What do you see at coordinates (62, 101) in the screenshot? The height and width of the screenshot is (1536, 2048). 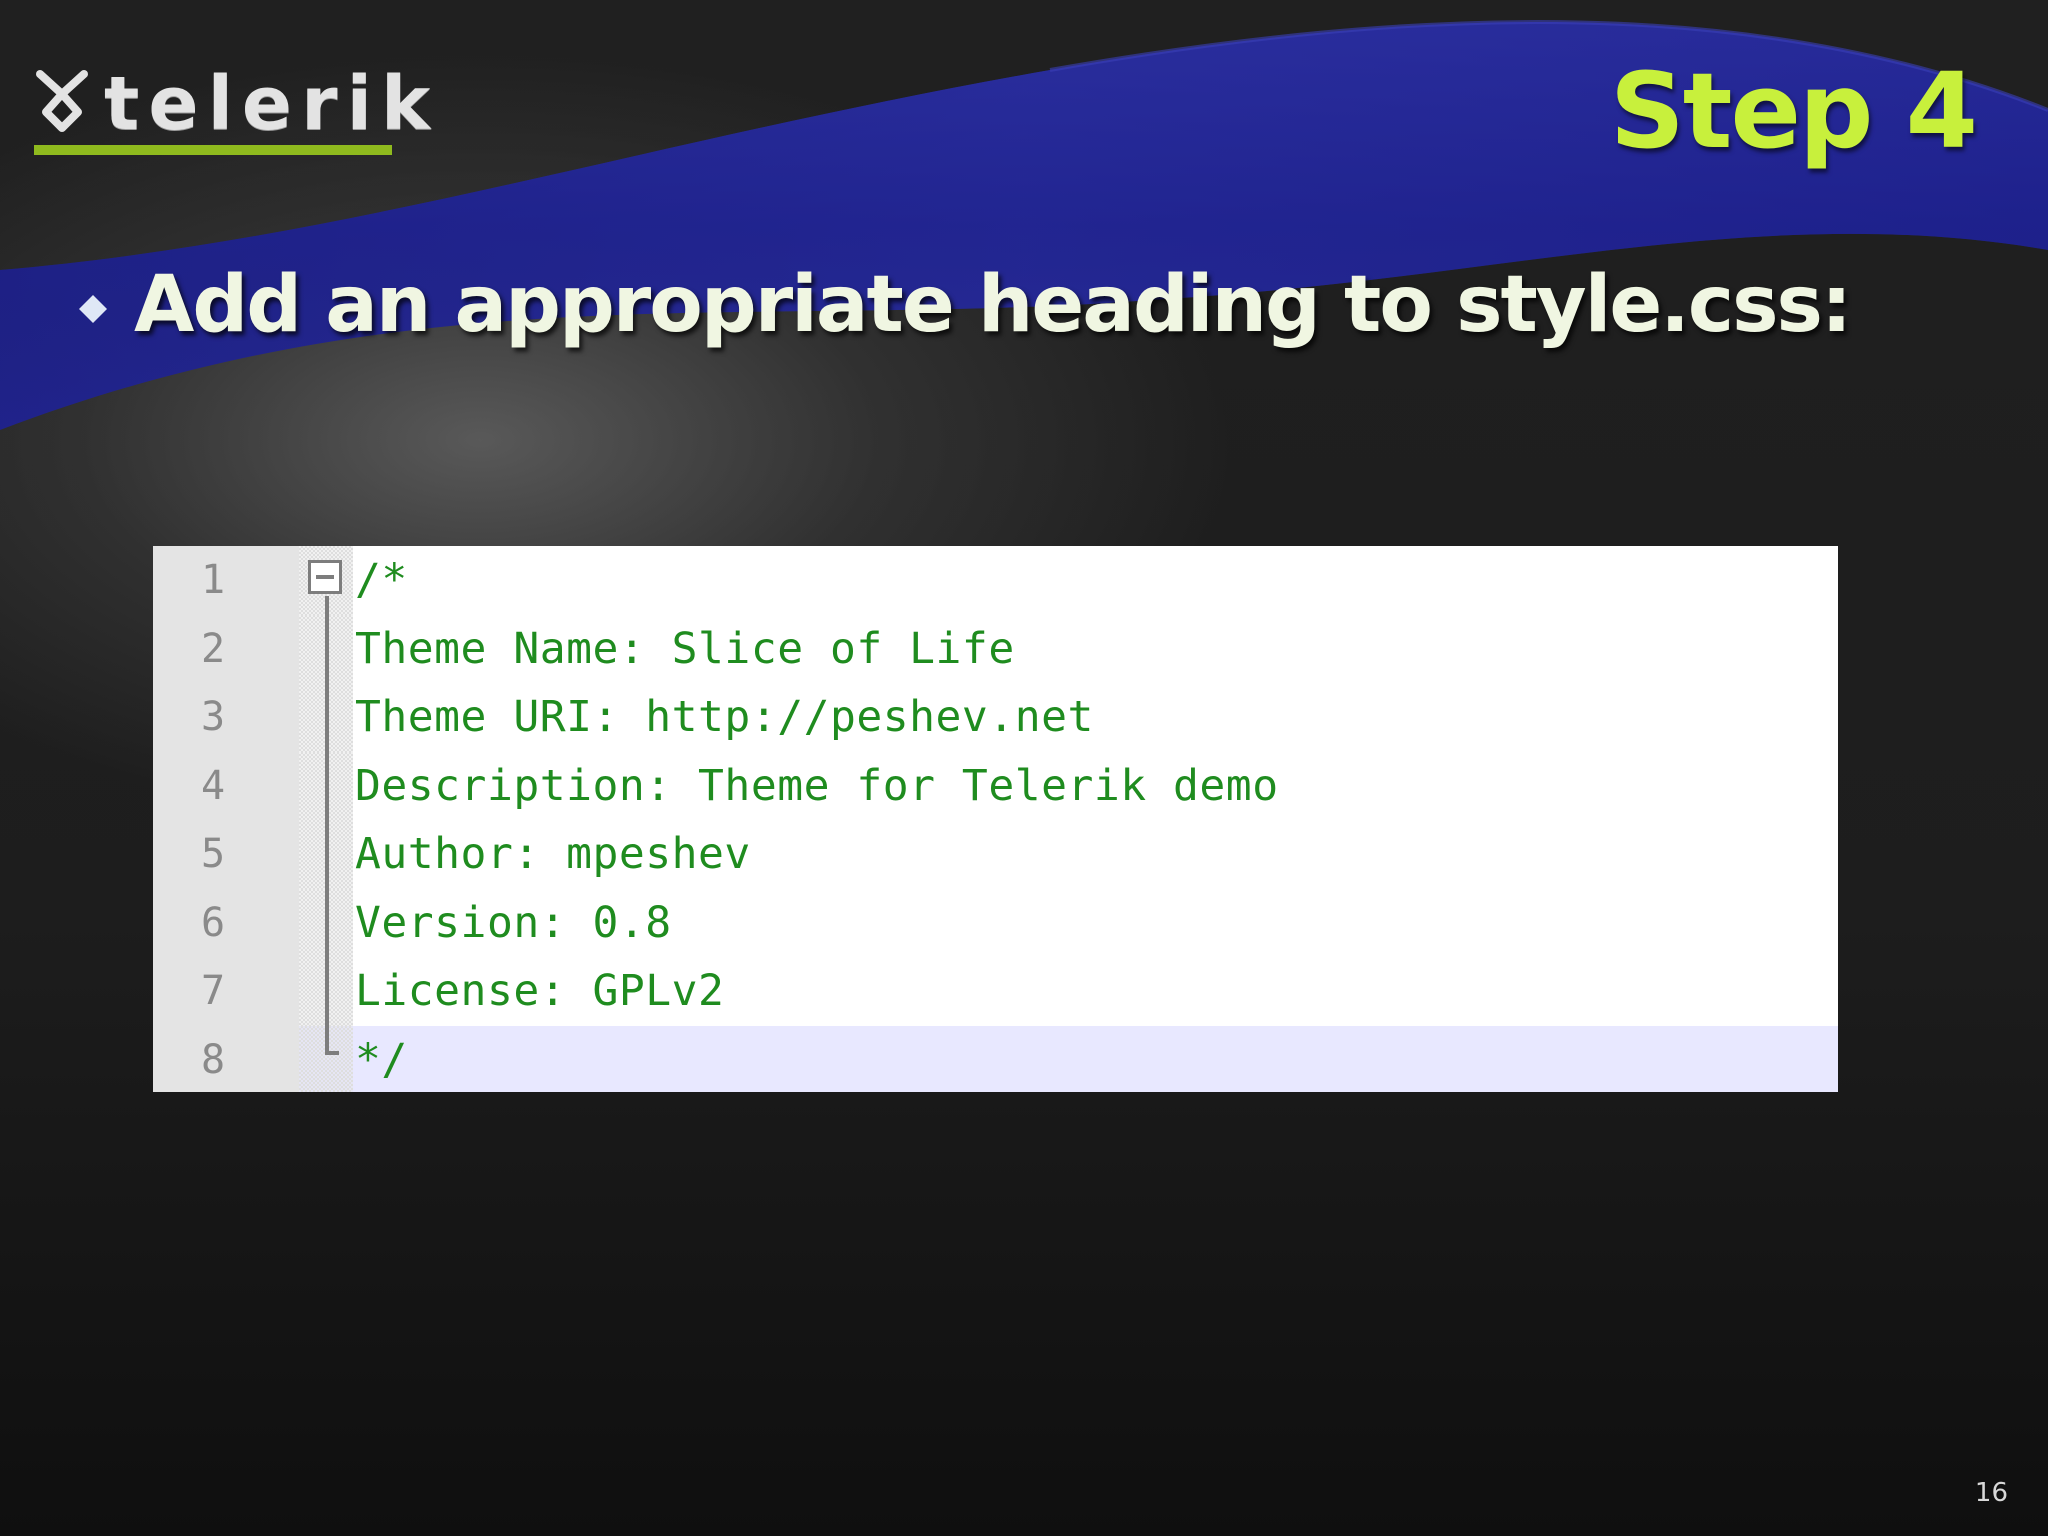 I see `telerik-logo-mark-icon` at bounding box center [62, 101].